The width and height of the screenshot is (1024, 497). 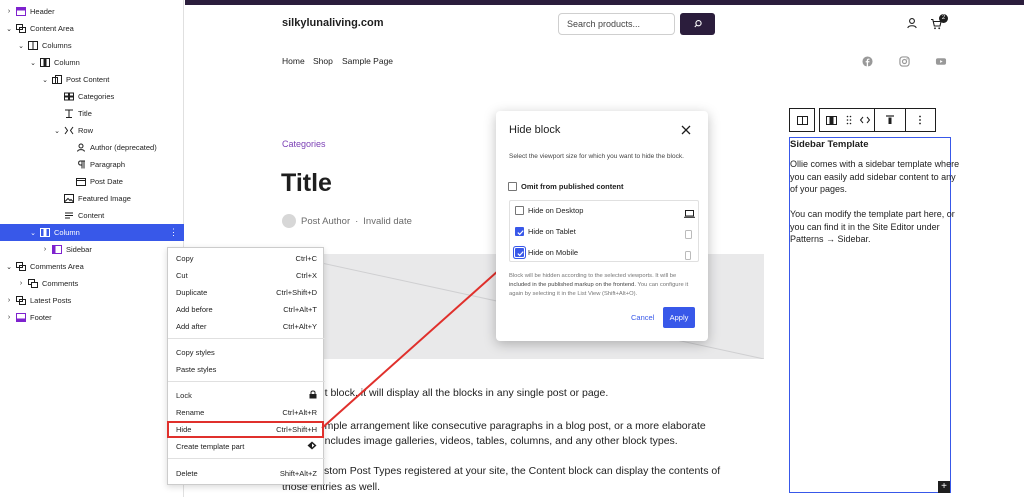 I want to click on menu-item-copy: Copy Ctrl+C, so click(x=246, y=258).